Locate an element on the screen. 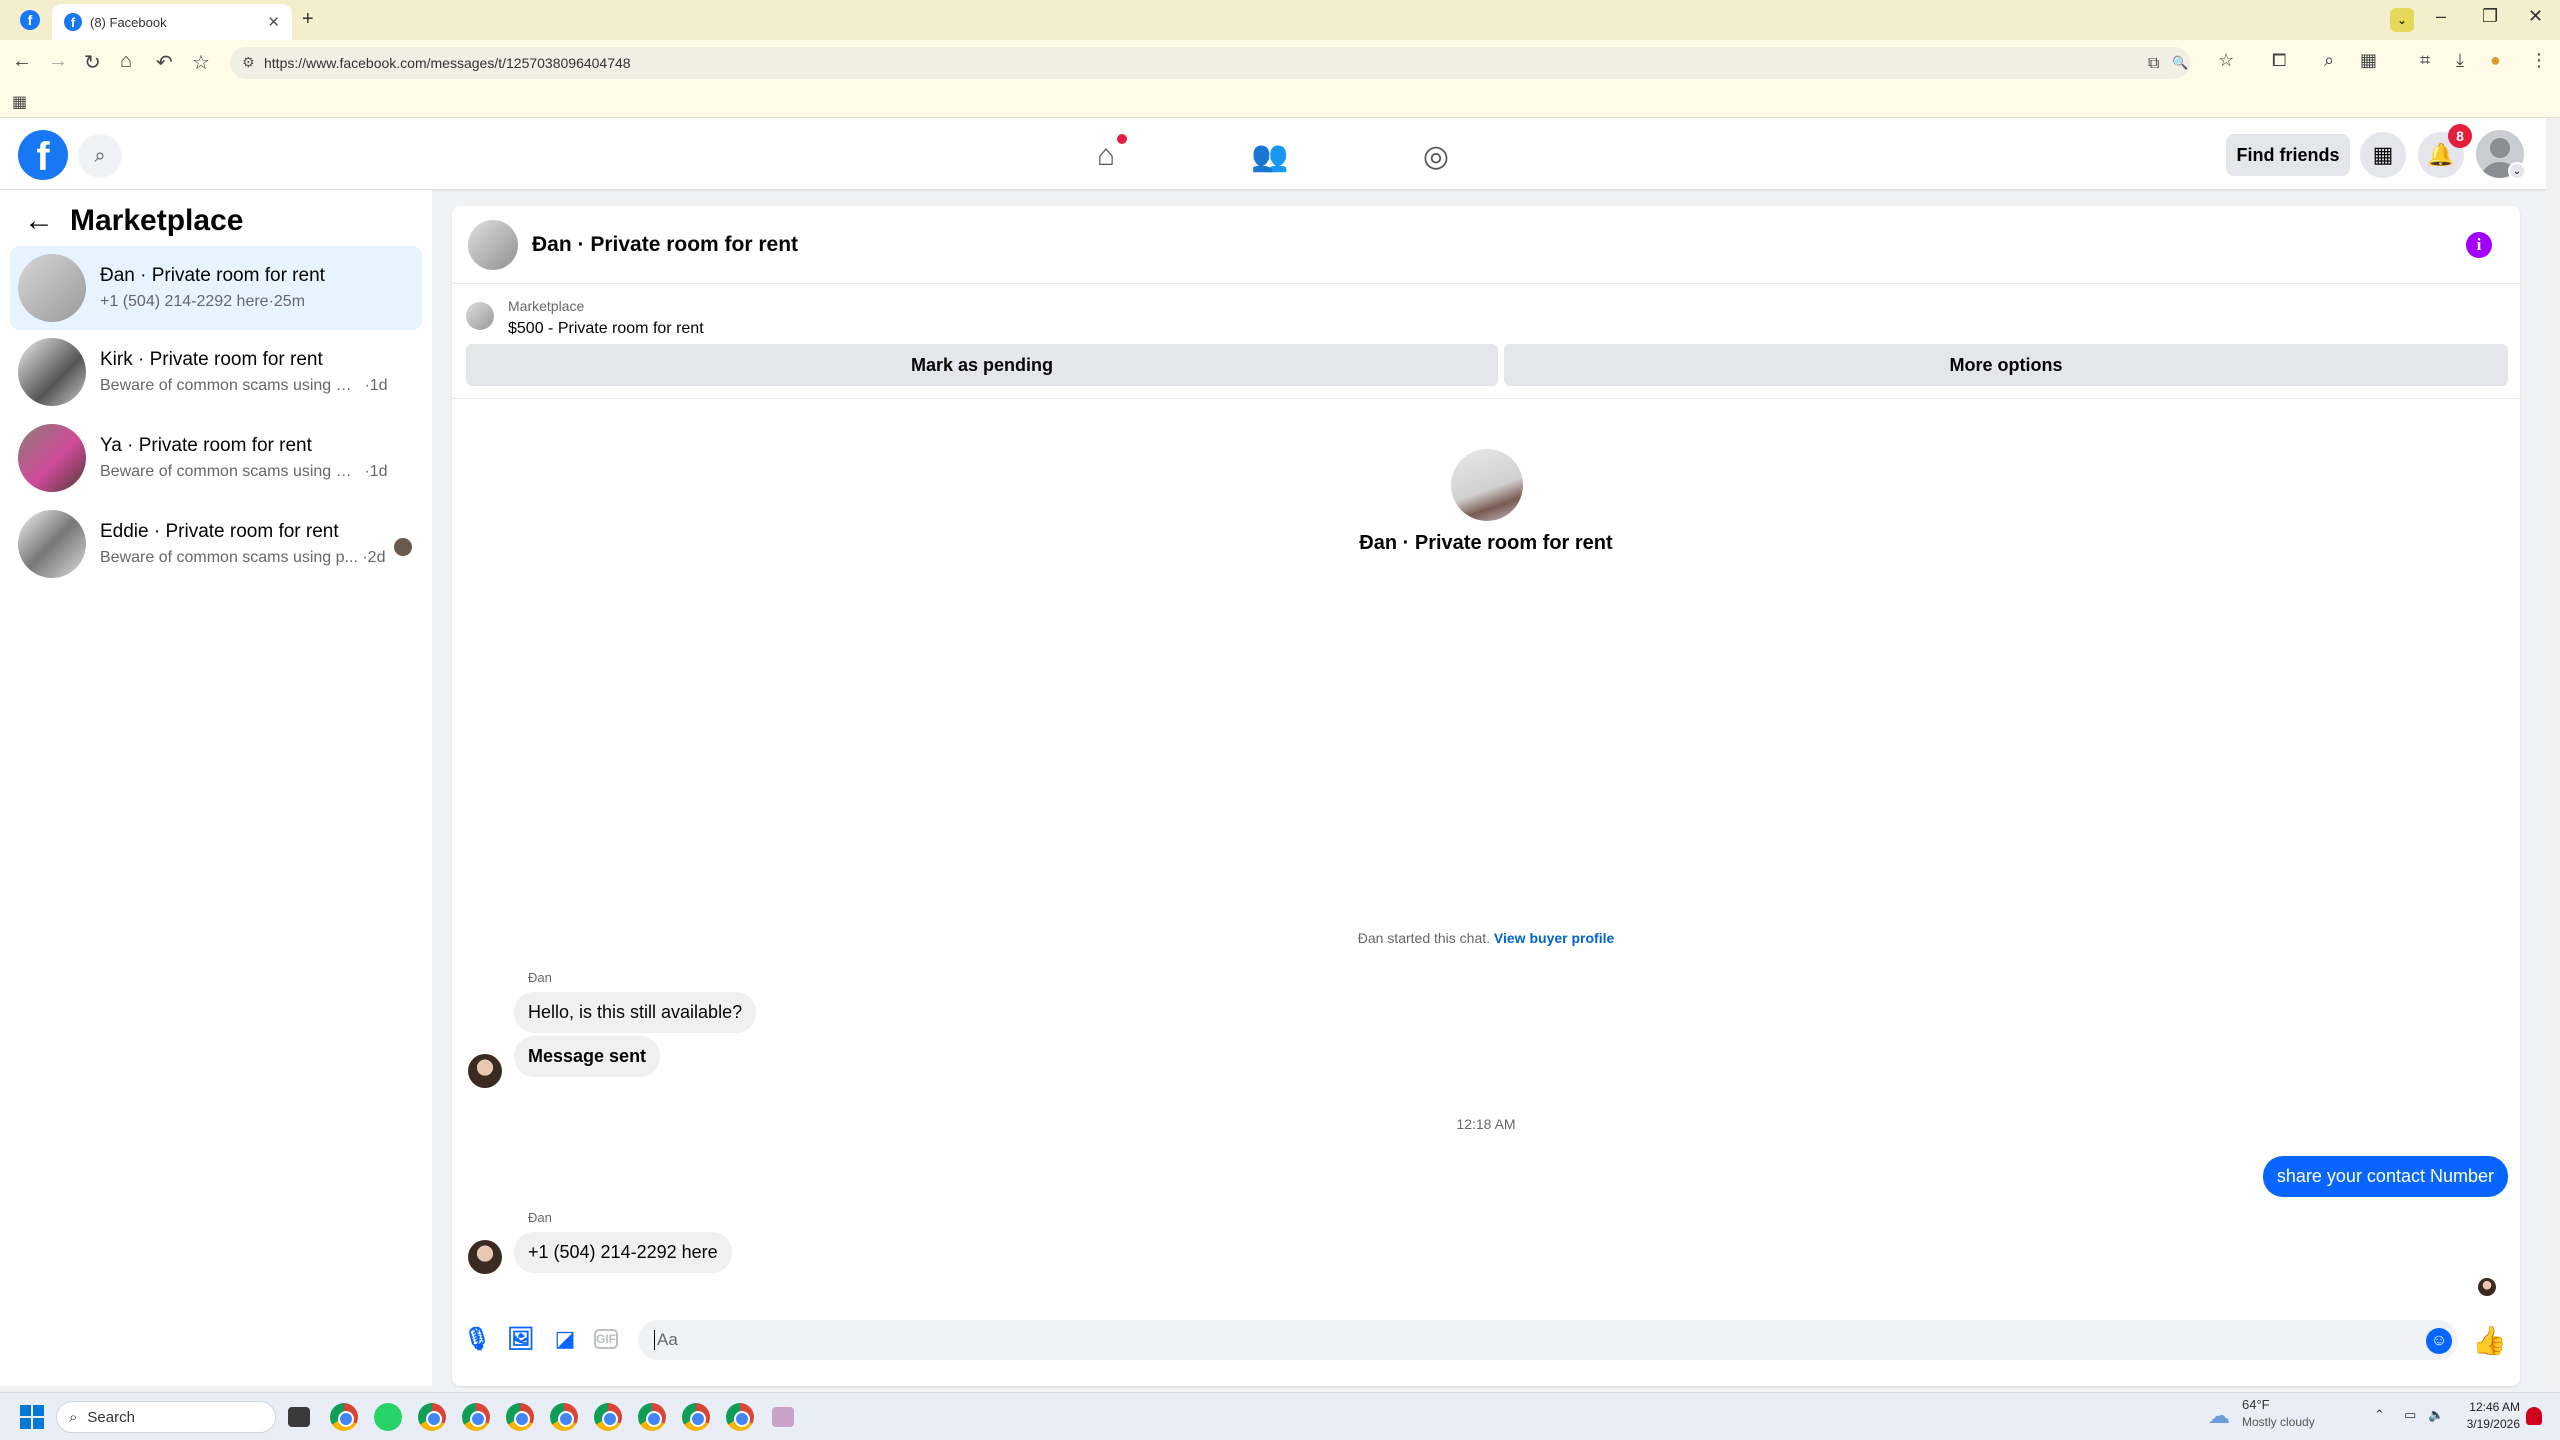 This screenshot has height=1440, width=2560. incoming-message: Hello, is this still available? is located at coordinates (635, 1012).